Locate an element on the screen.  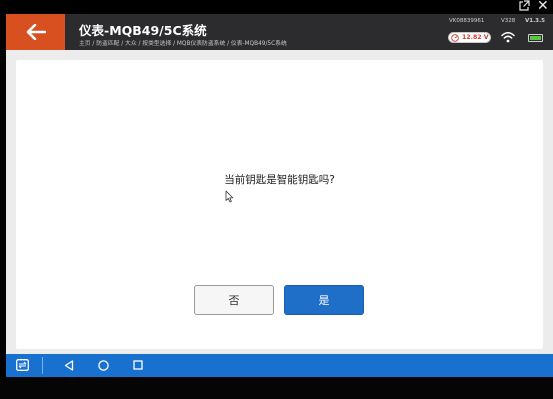
voltage-badge: 12.82 V is located at coordinates (469, 37).